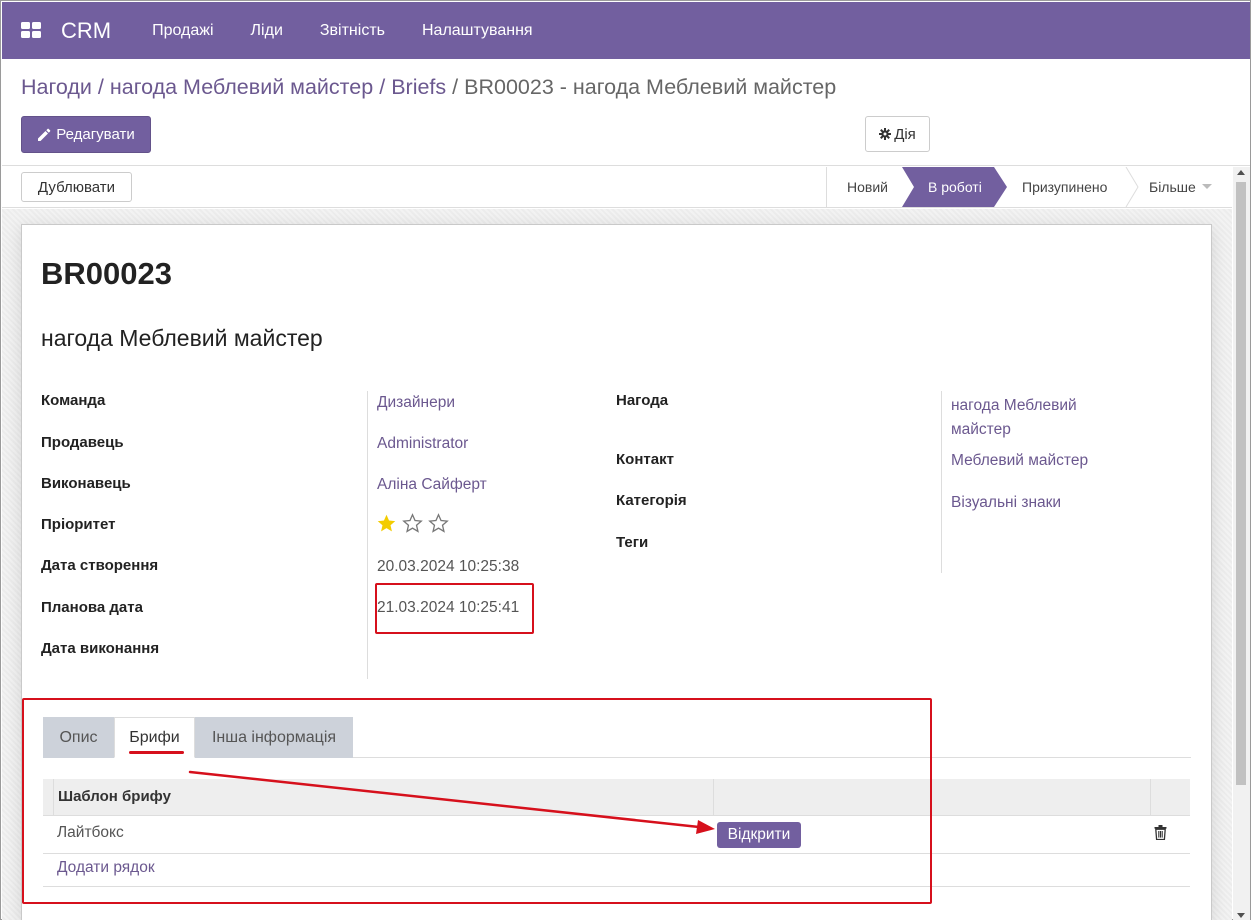 The height and width of the screenshot is (920, 1251). Describe the element at coordinates (1172, 187) in the screenshot. I see `stage-more-label: Більше` at that location.